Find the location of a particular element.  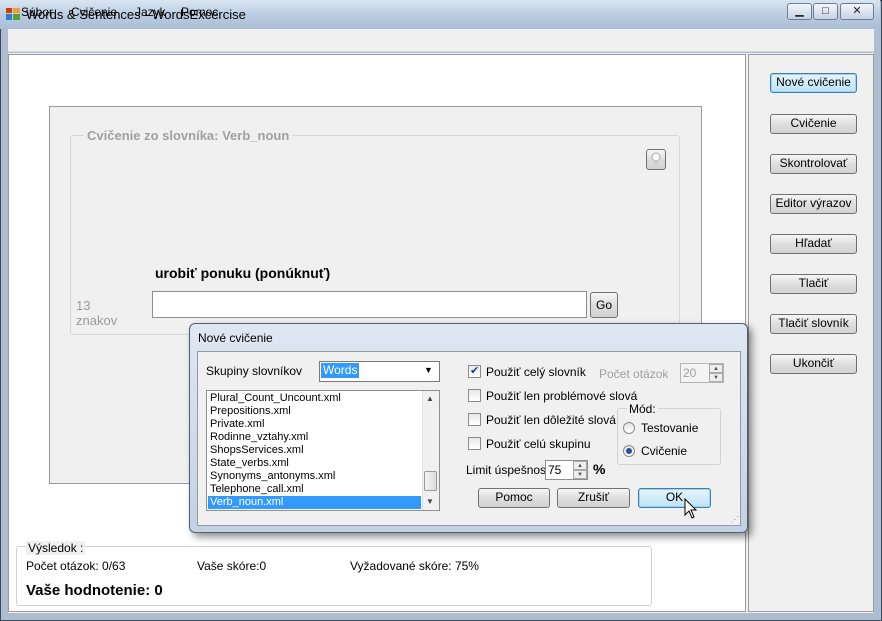

result-legend: Výsledok : is located at coordinates (56, 548).